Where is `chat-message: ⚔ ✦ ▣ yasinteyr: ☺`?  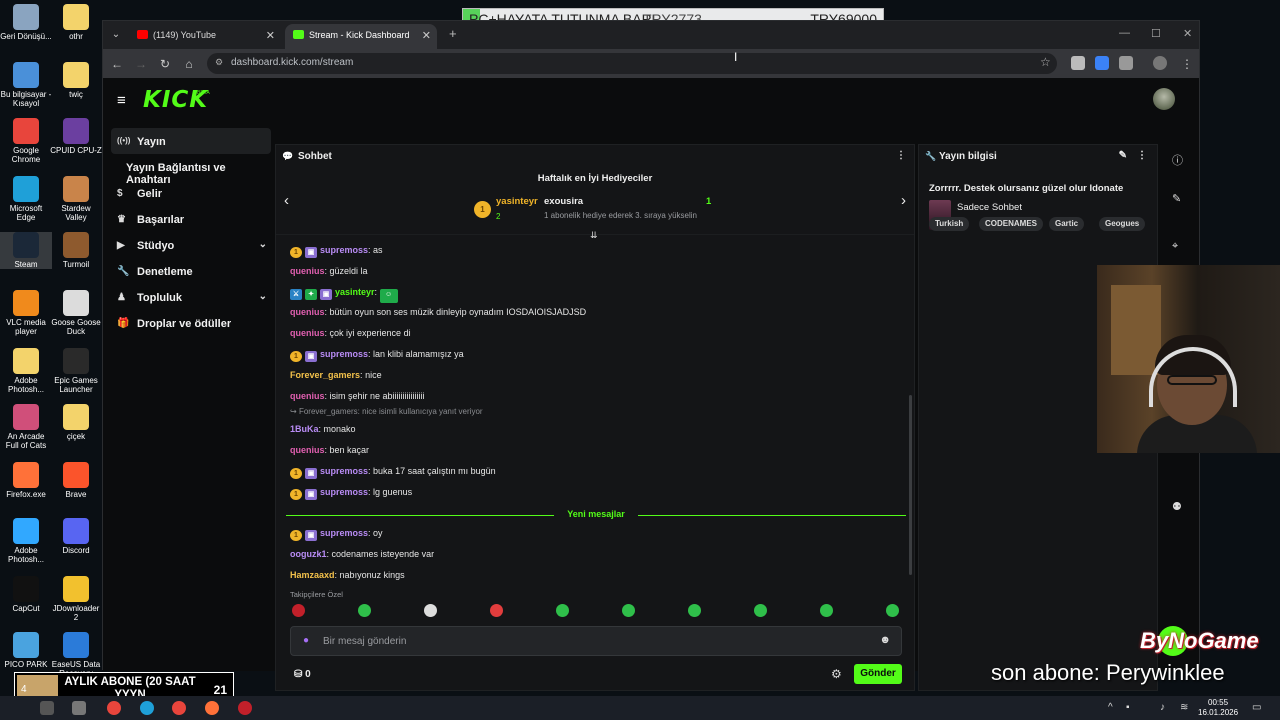
chat-message: ⚔ ✦ ▣ yasinteyr: ☺ is located at coordinates (345, 295).